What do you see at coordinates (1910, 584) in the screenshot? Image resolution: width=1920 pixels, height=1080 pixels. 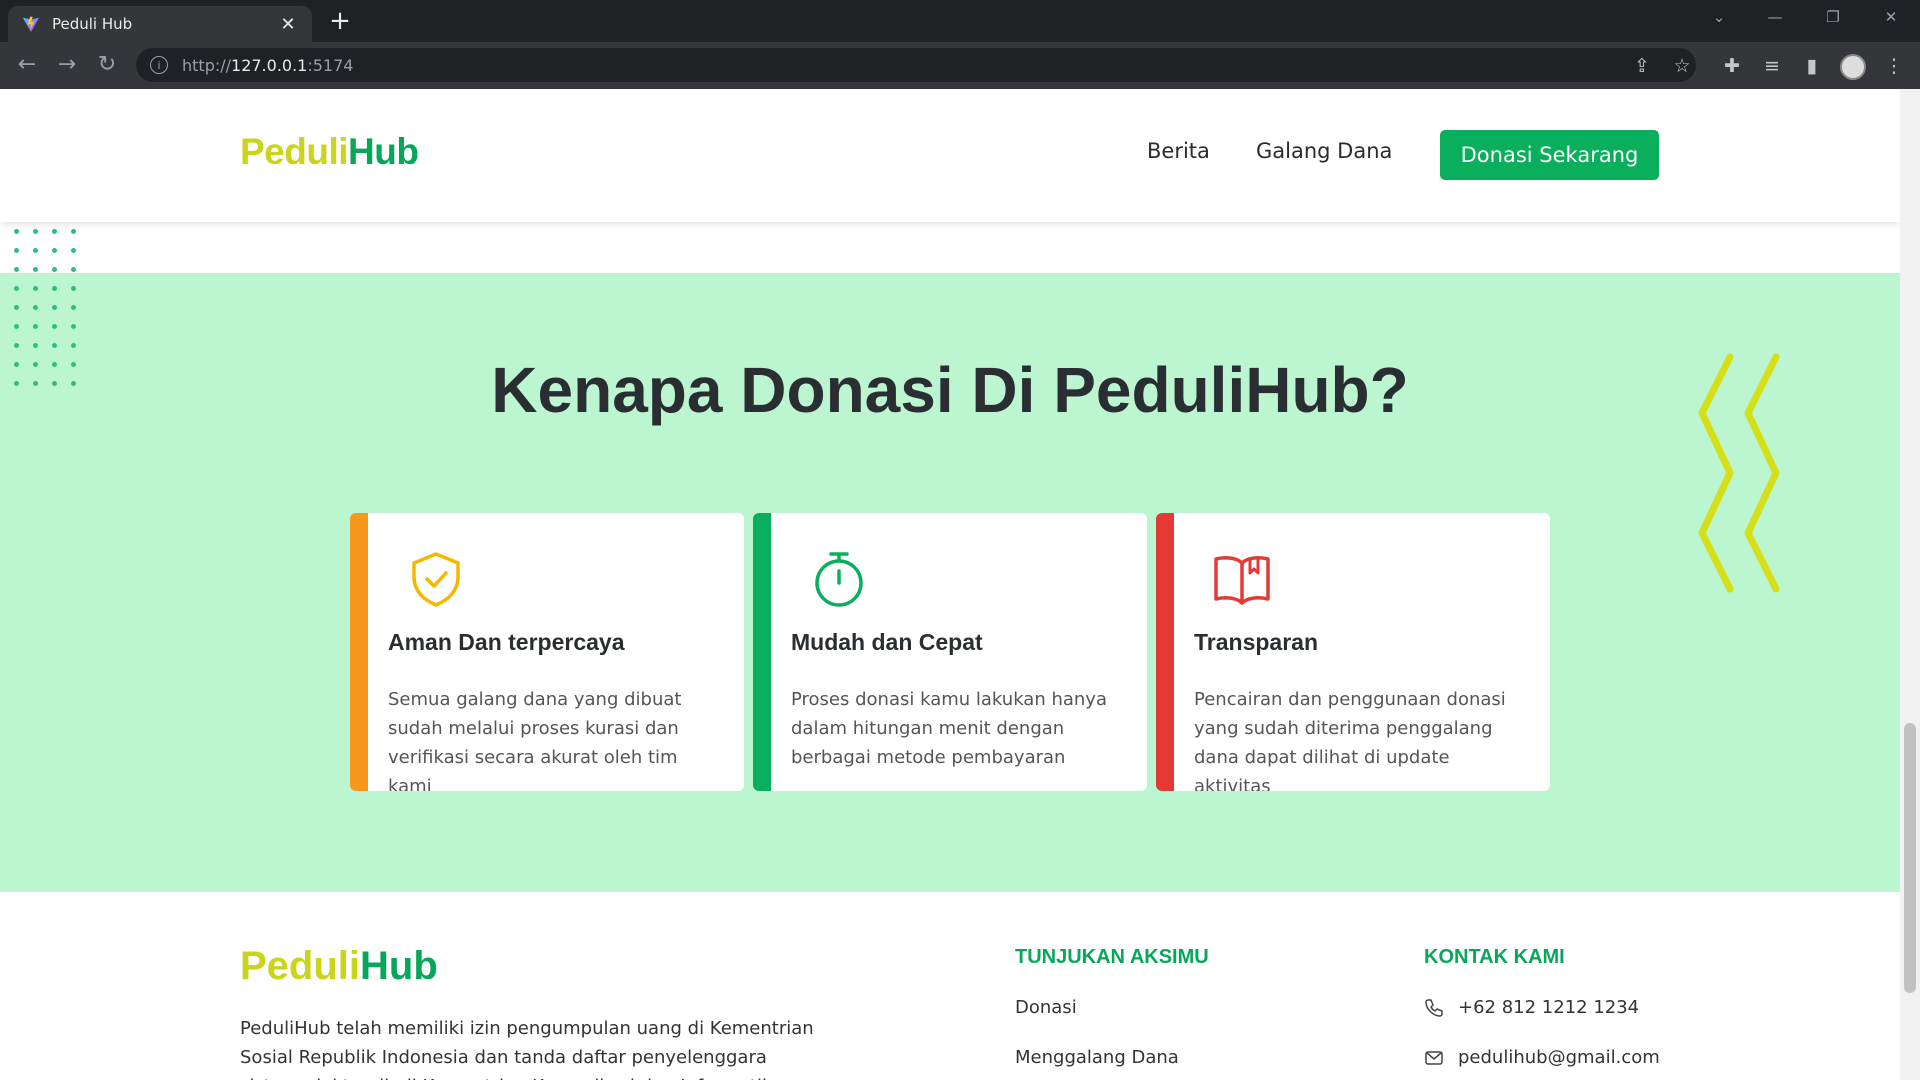 I see `page-scrollbar` at bounding box center [1910, 584].